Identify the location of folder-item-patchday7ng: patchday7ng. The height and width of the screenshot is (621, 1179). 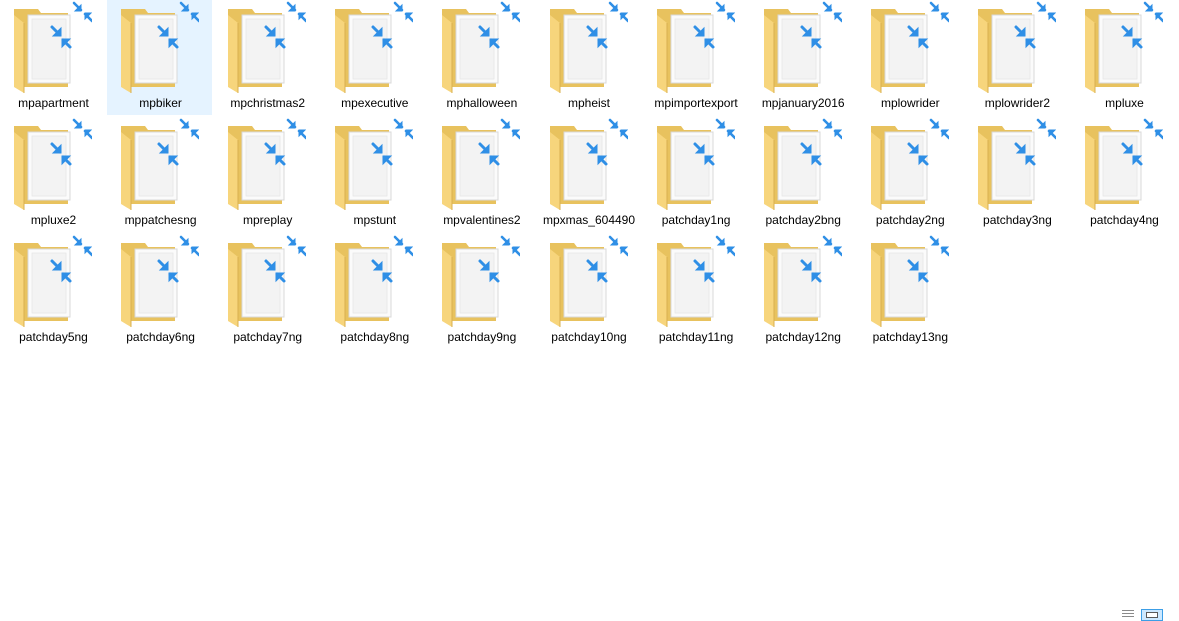
(266, 291).